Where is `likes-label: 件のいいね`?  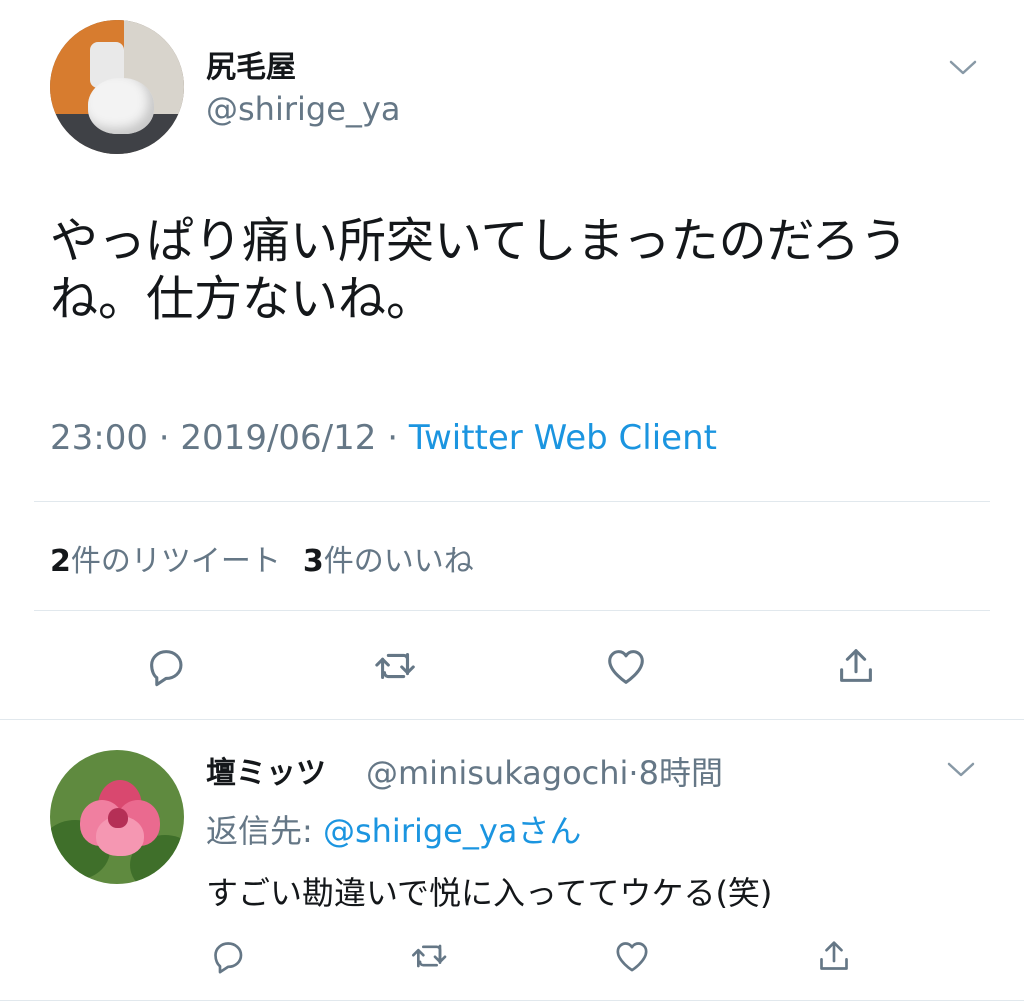
likes-label: 件のいいね is located at coordinates (398, 561).